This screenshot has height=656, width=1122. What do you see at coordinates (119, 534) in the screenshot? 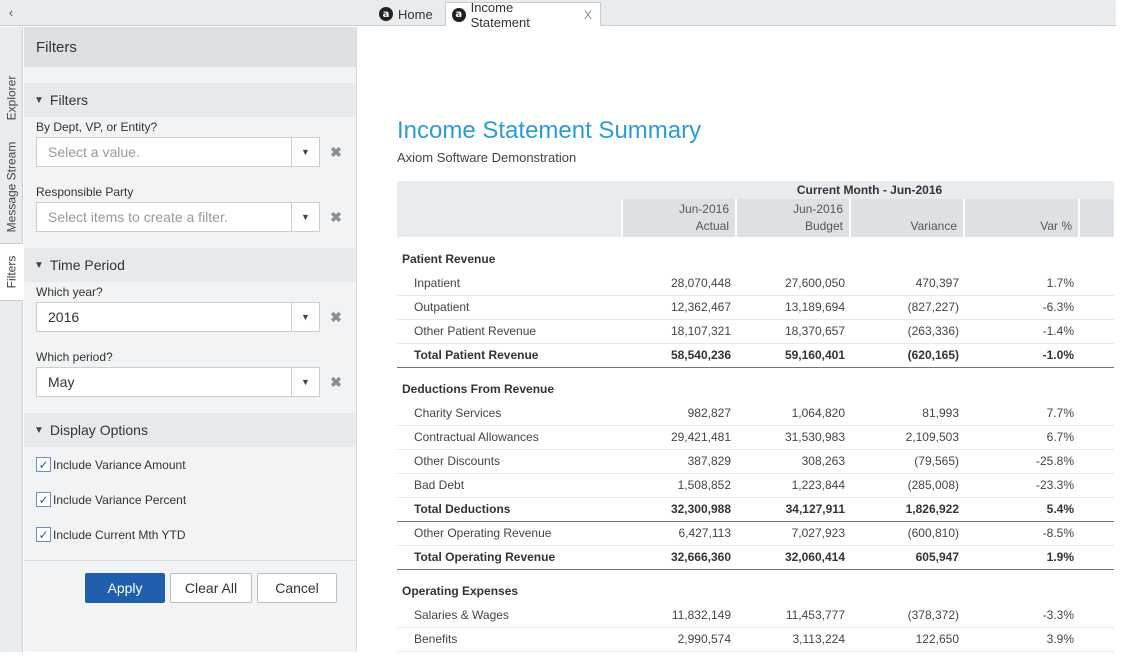
I see `checkbox-label: Include Current Mth YTD` at bounding box center [119, 534].